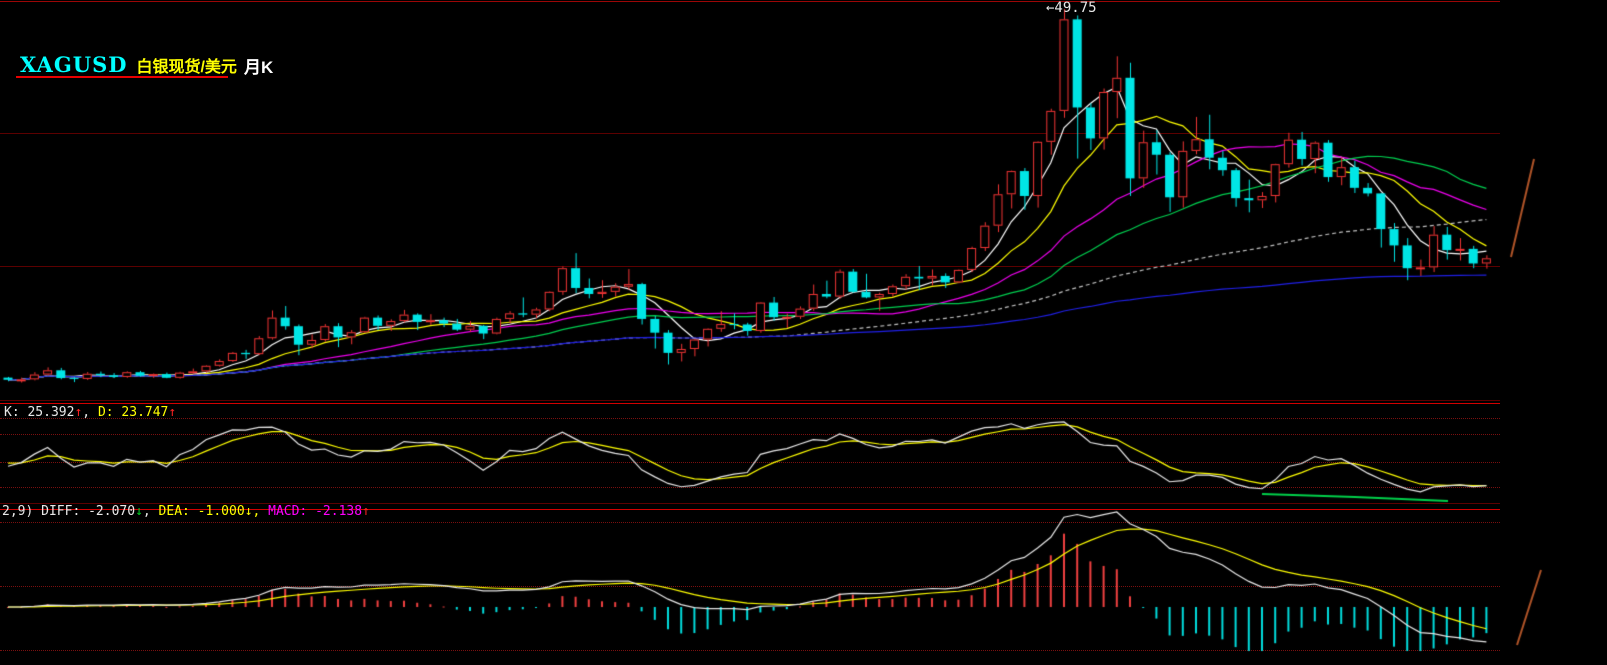  I want to click on macd-diff-arrow-icon: ↓, so click(139, 511).